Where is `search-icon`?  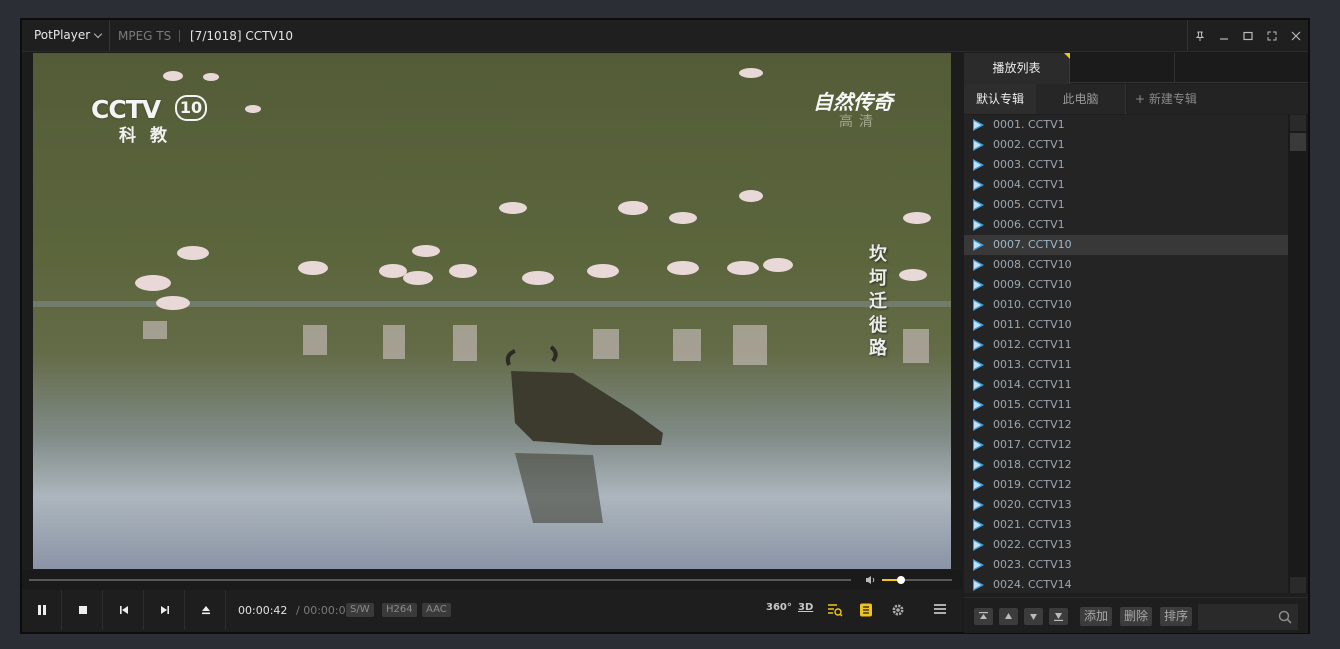 search-icon is located at coordinates (1285, 617).